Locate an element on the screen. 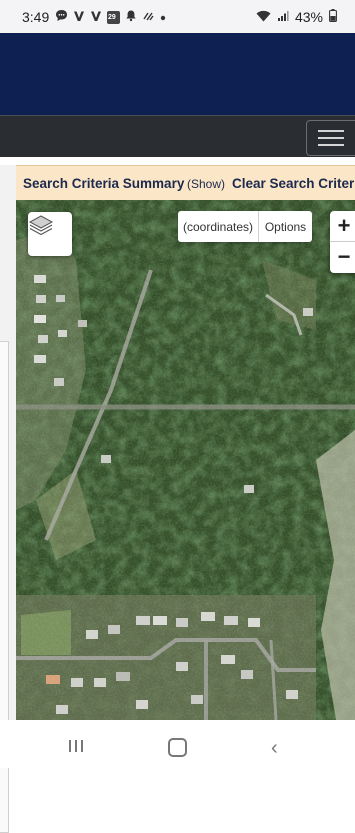  zoom-in-button: + is located at coordinates (342, 226).